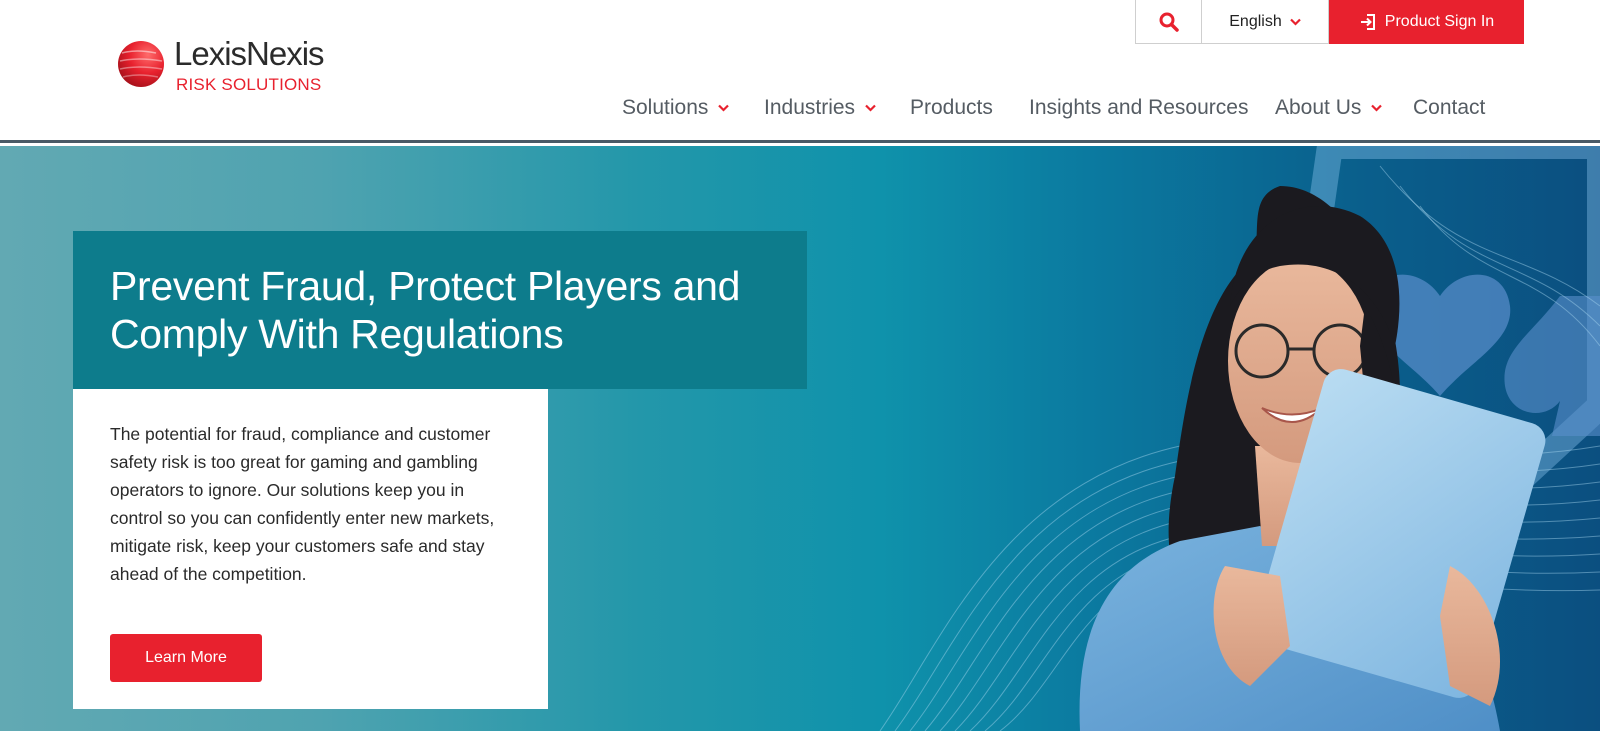 The width and height of the screenshot is (1600, 731). Describe the element at coordinates (141, 64) in the screenshot. I see `logo-sphere-icon` at that location.